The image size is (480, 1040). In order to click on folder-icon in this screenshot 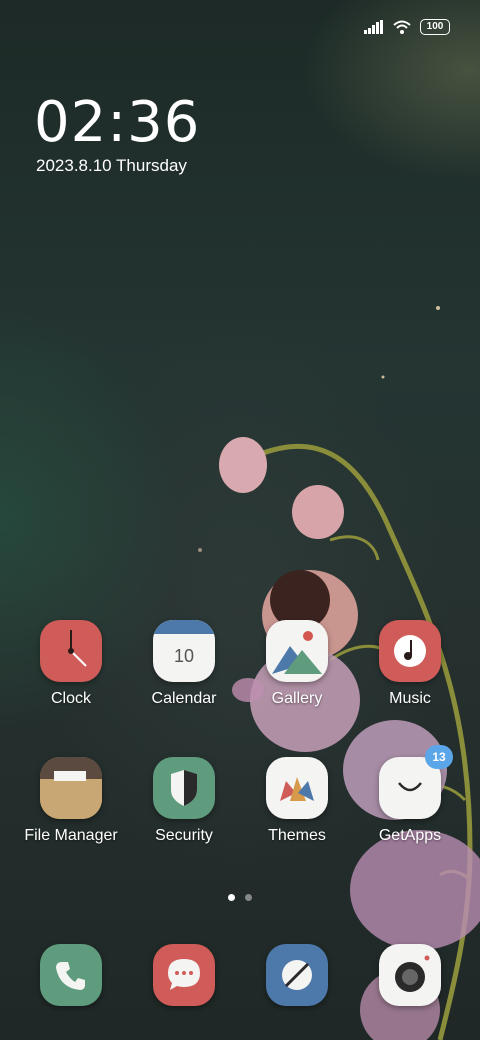, I will do `click(71, 788)`.